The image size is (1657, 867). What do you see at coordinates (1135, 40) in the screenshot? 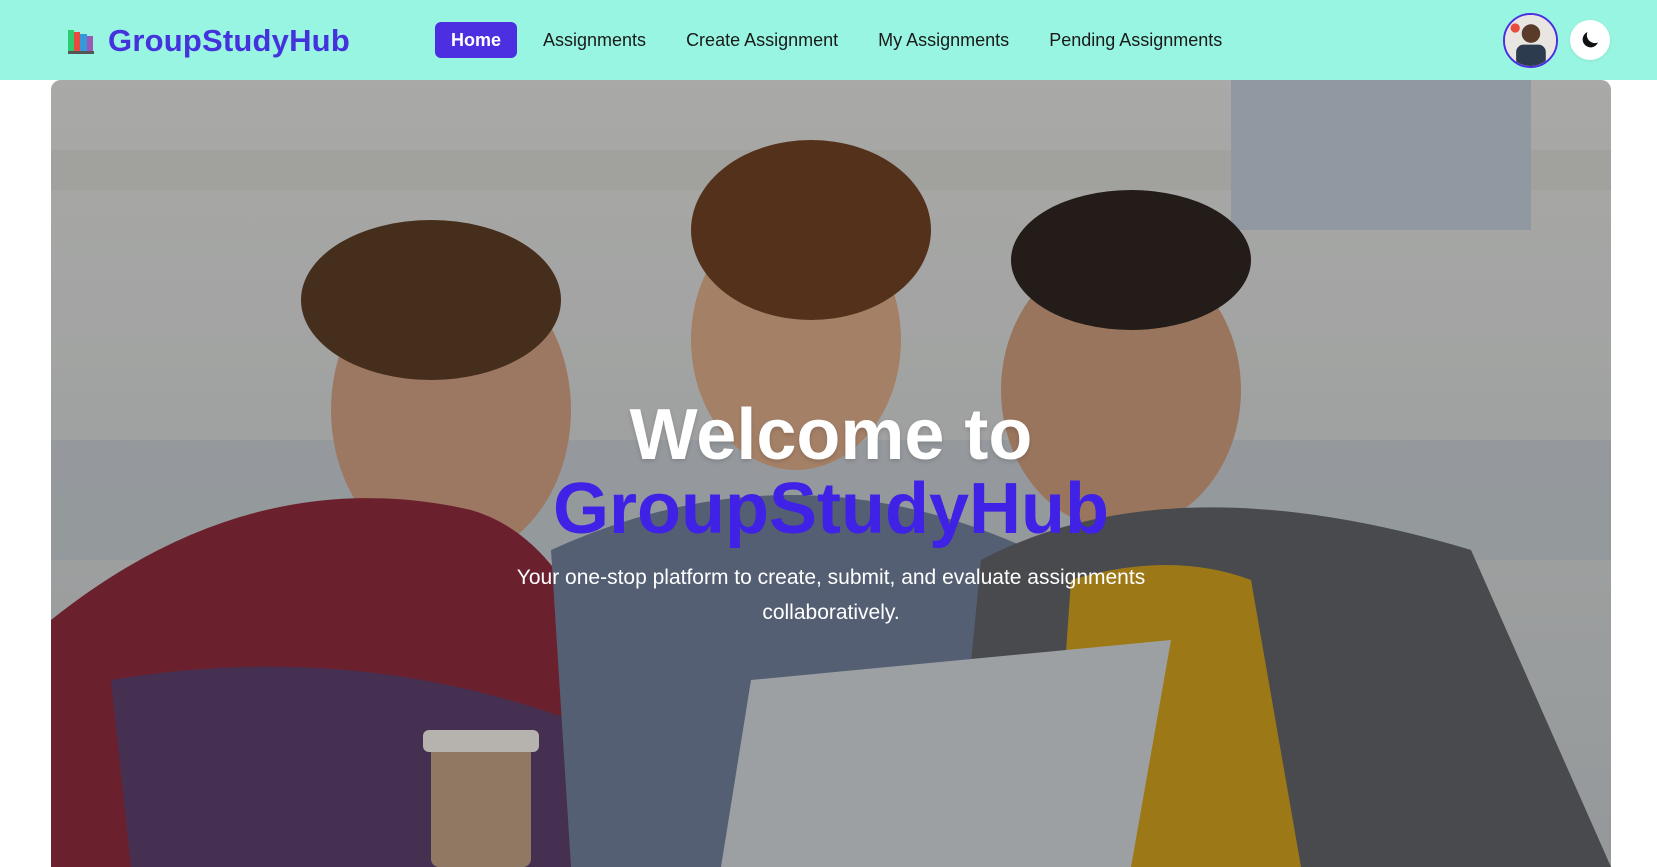
I see `nav-pending-assignments: Pending Assignments` at bounding box center [1135, 40].